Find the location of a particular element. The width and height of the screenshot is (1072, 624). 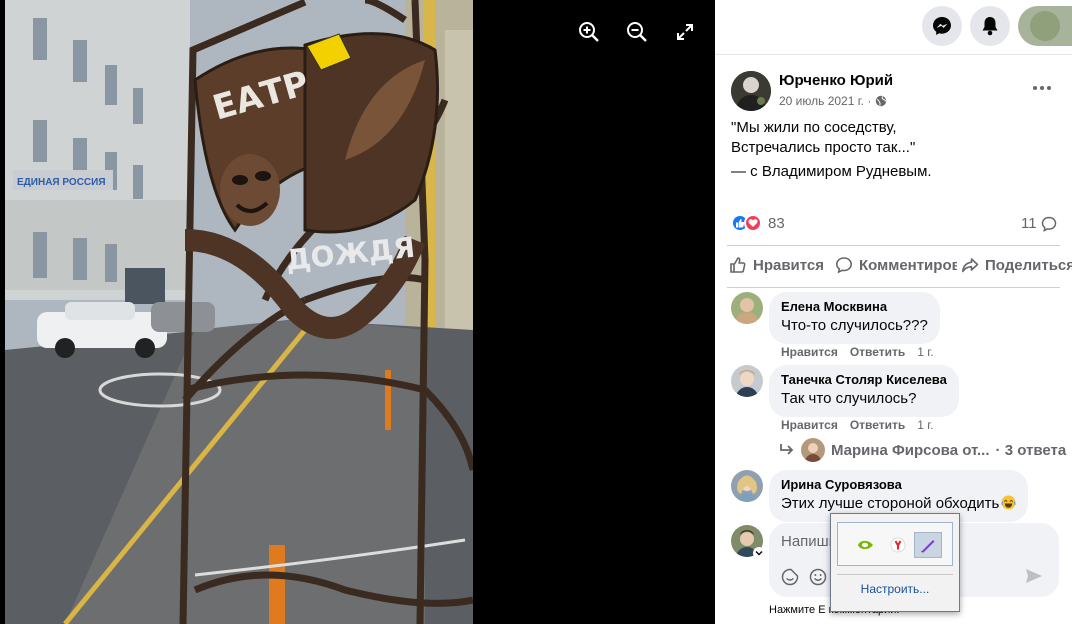

comment-text: Что-то случилось??? is located at coordinates (854, 325).